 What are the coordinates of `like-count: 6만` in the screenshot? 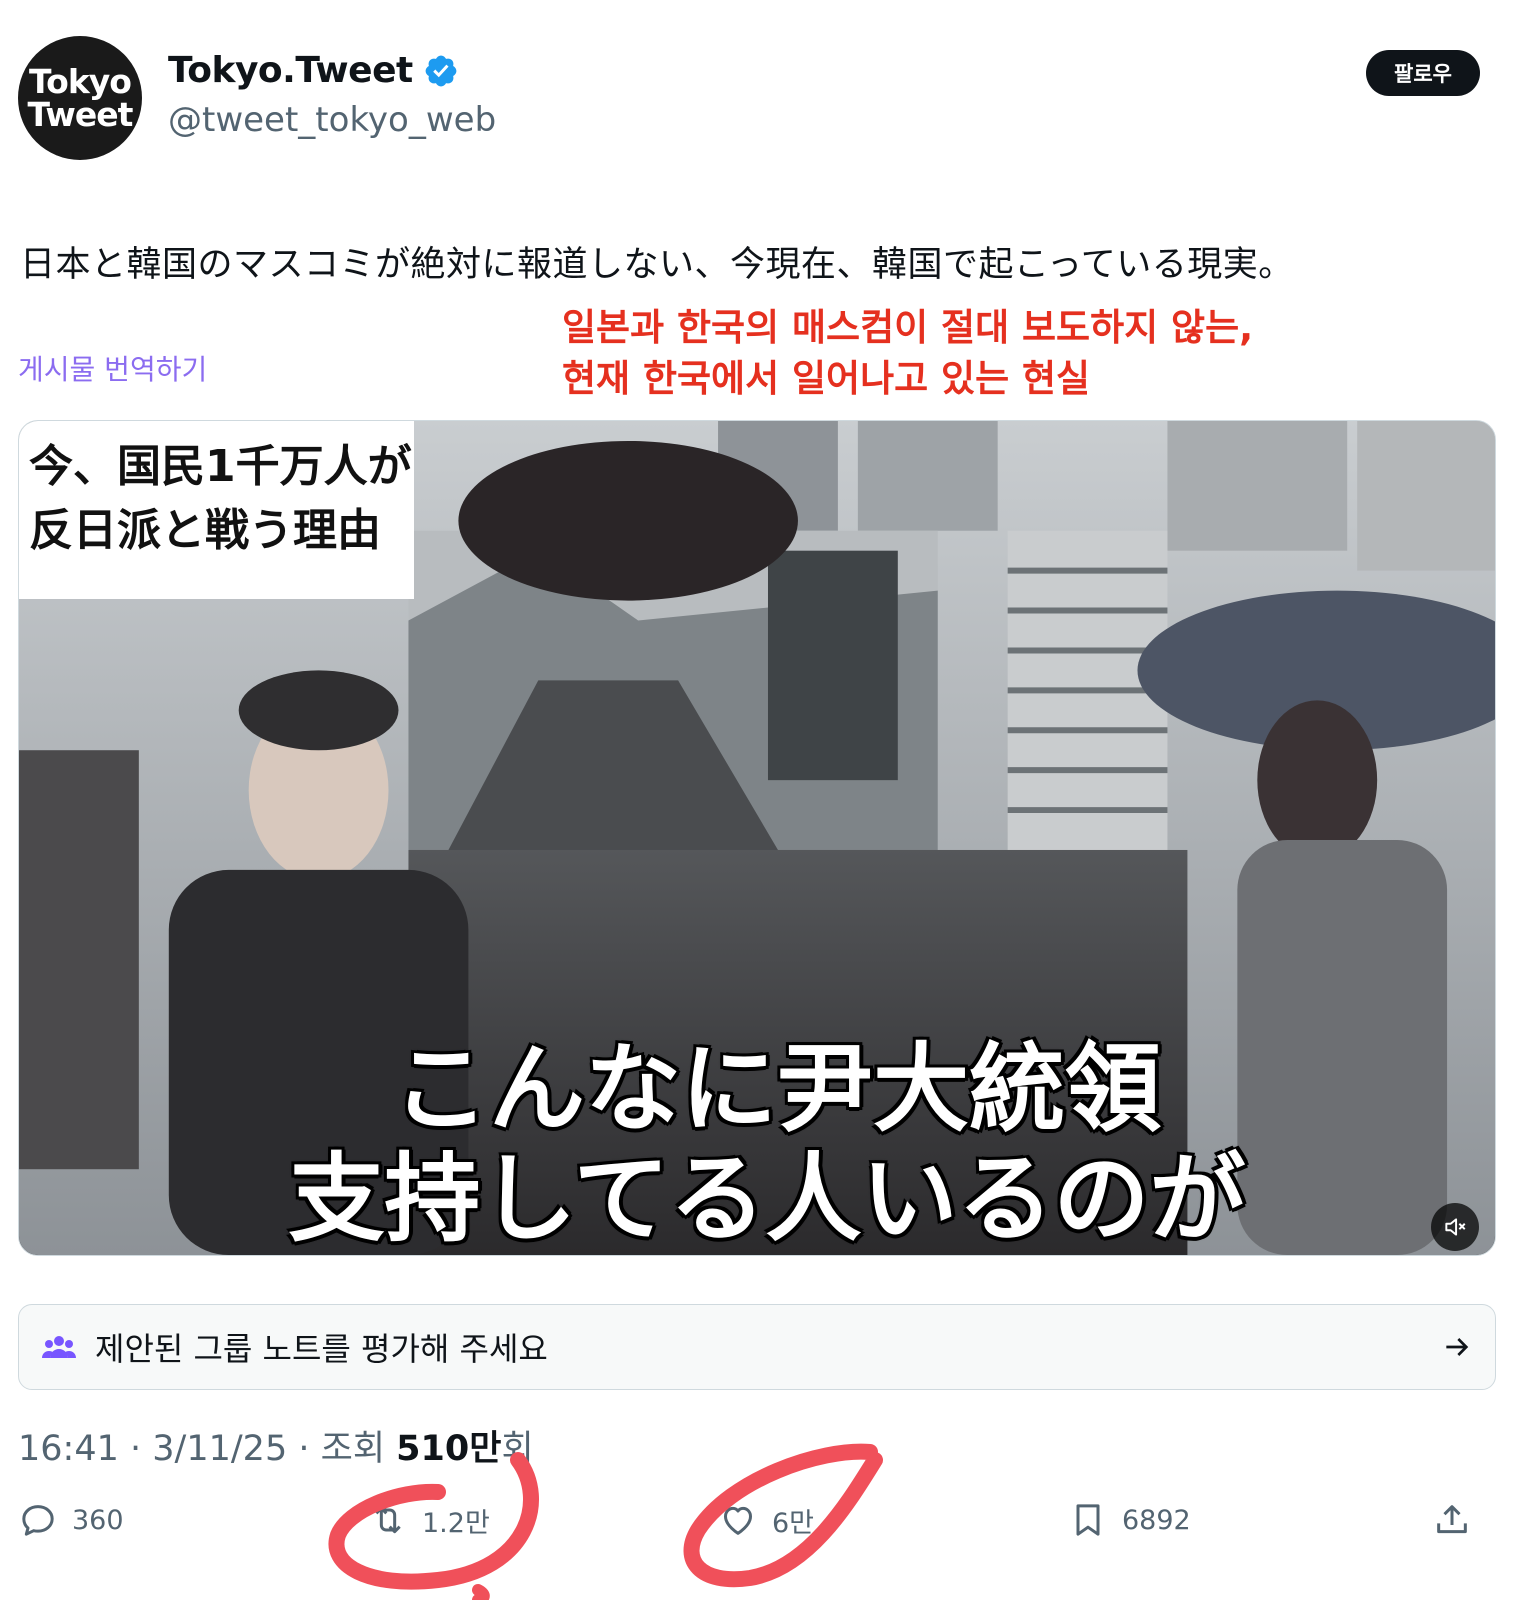 It's located at (793, 1523).